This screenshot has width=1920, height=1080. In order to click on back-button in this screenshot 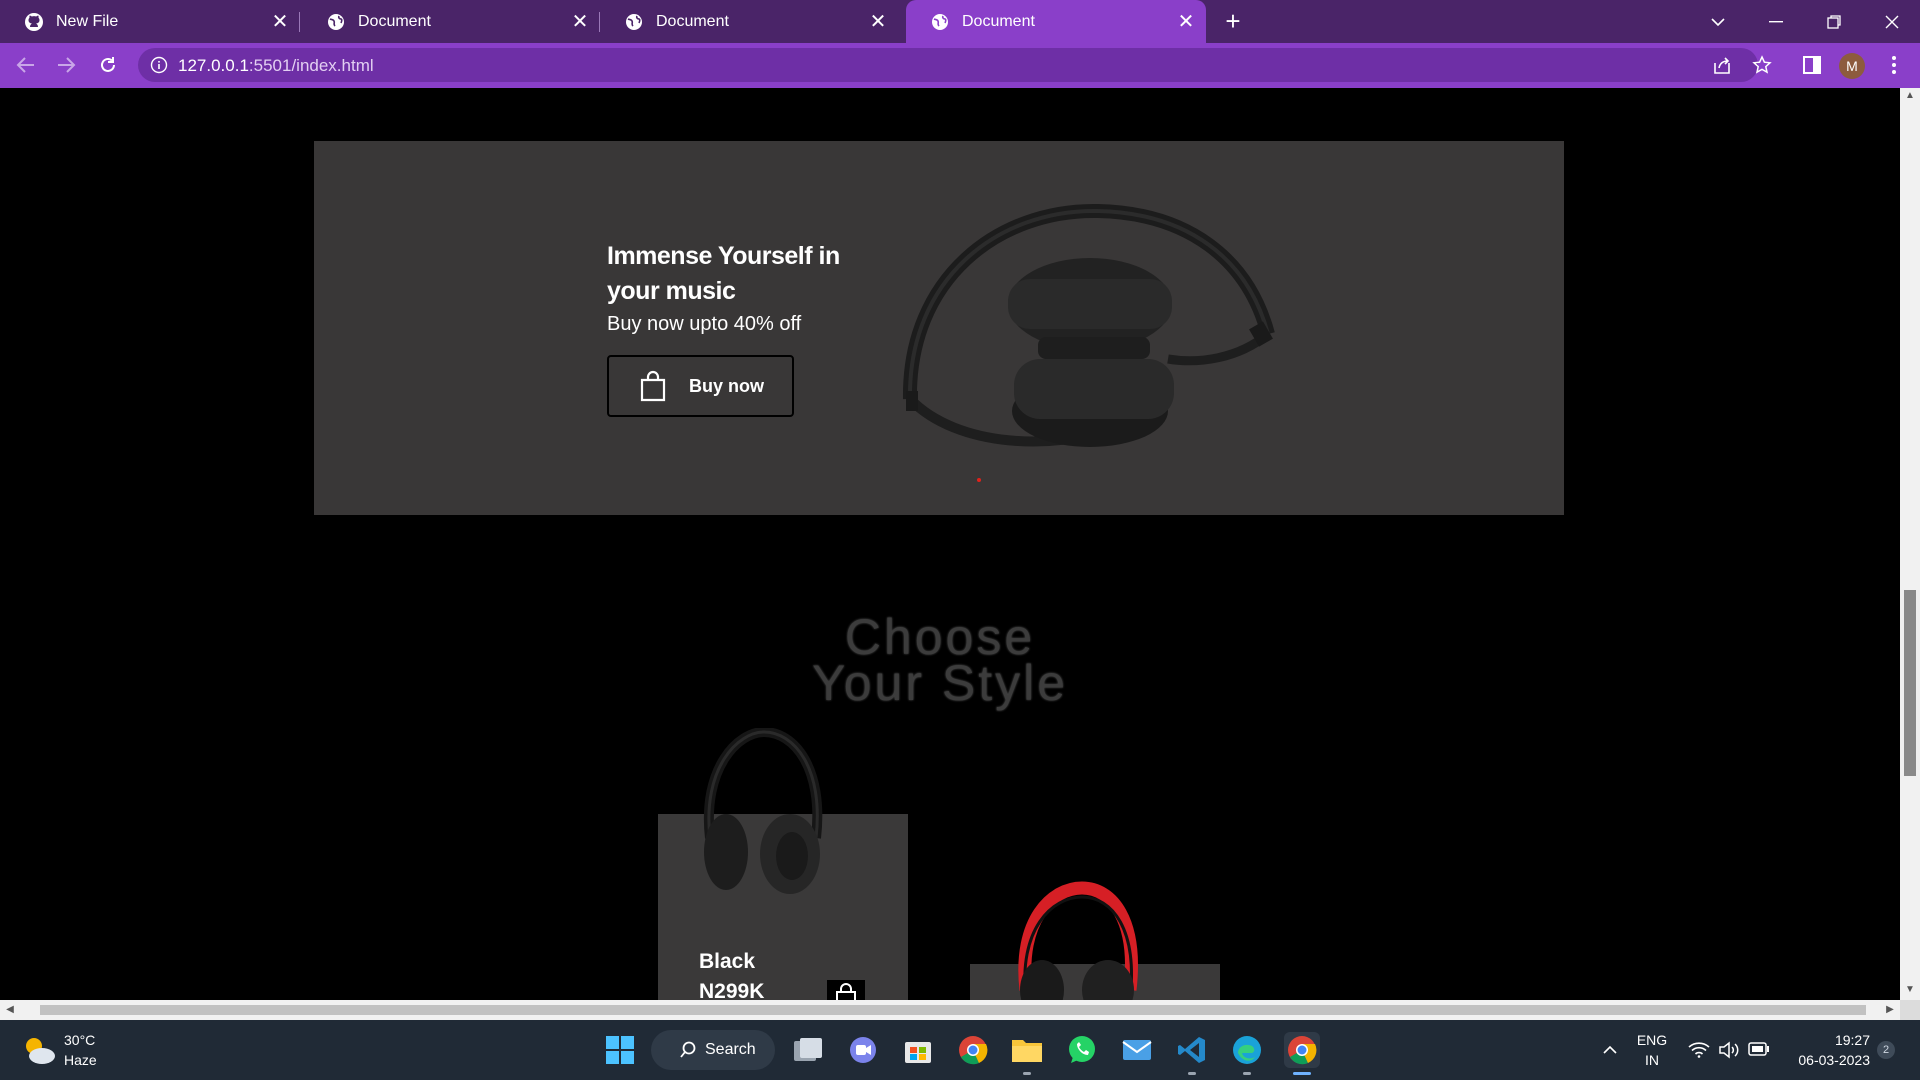, I will do `click(26, 65)`.